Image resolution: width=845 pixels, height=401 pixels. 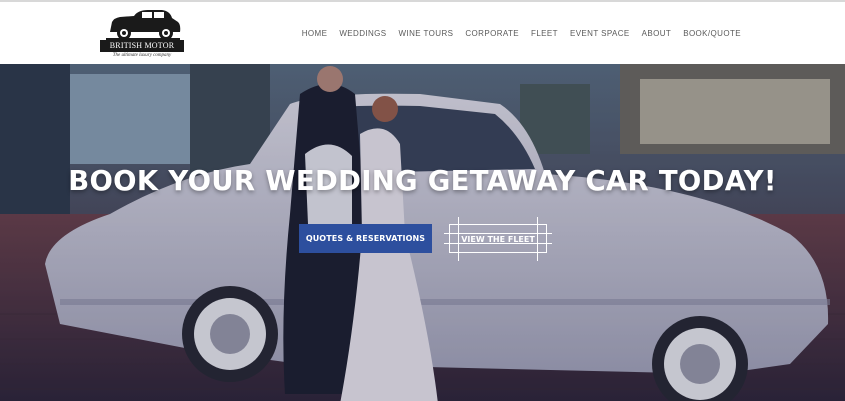 What do you see at coordinates (142, 55) in the screenshot?
I see `logo-tagline: The ultimate luxury company` at bounding box center [142, 55].